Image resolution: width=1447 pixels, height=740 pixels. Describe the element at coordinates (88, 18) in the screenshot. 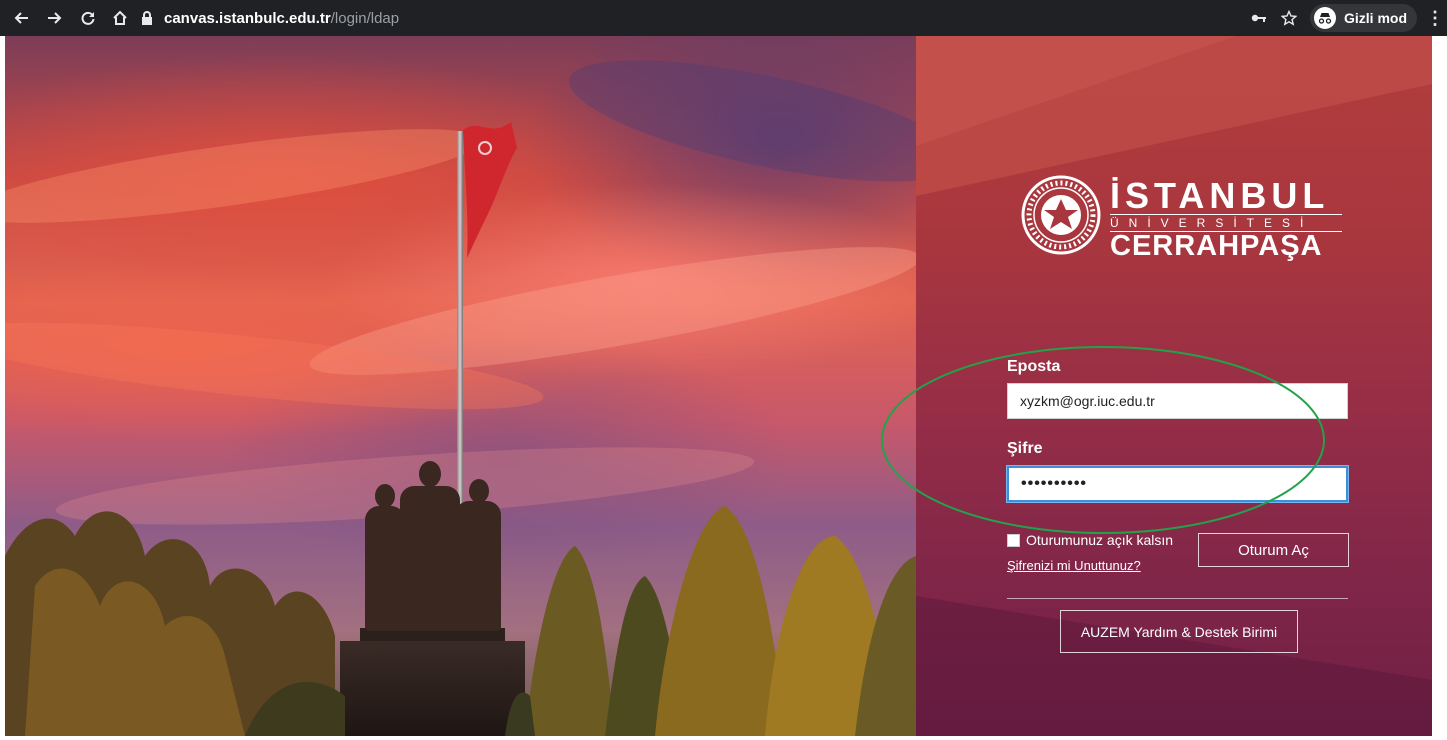

I see `reload-icon` at that location.